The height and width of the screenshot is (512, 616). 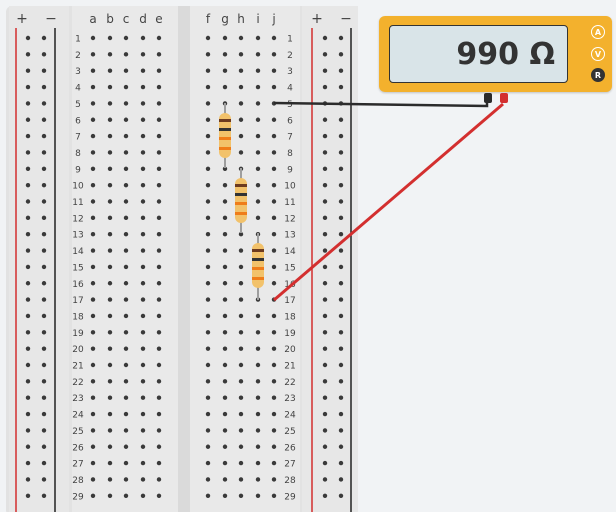 What do you see at coordinates (93, 381) in the screenshot?
I see `hole-a22` at bounding box center [93, 381].